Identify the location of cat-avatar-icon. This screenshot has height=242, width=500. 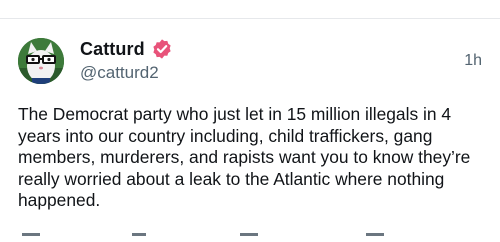
(41, 61).